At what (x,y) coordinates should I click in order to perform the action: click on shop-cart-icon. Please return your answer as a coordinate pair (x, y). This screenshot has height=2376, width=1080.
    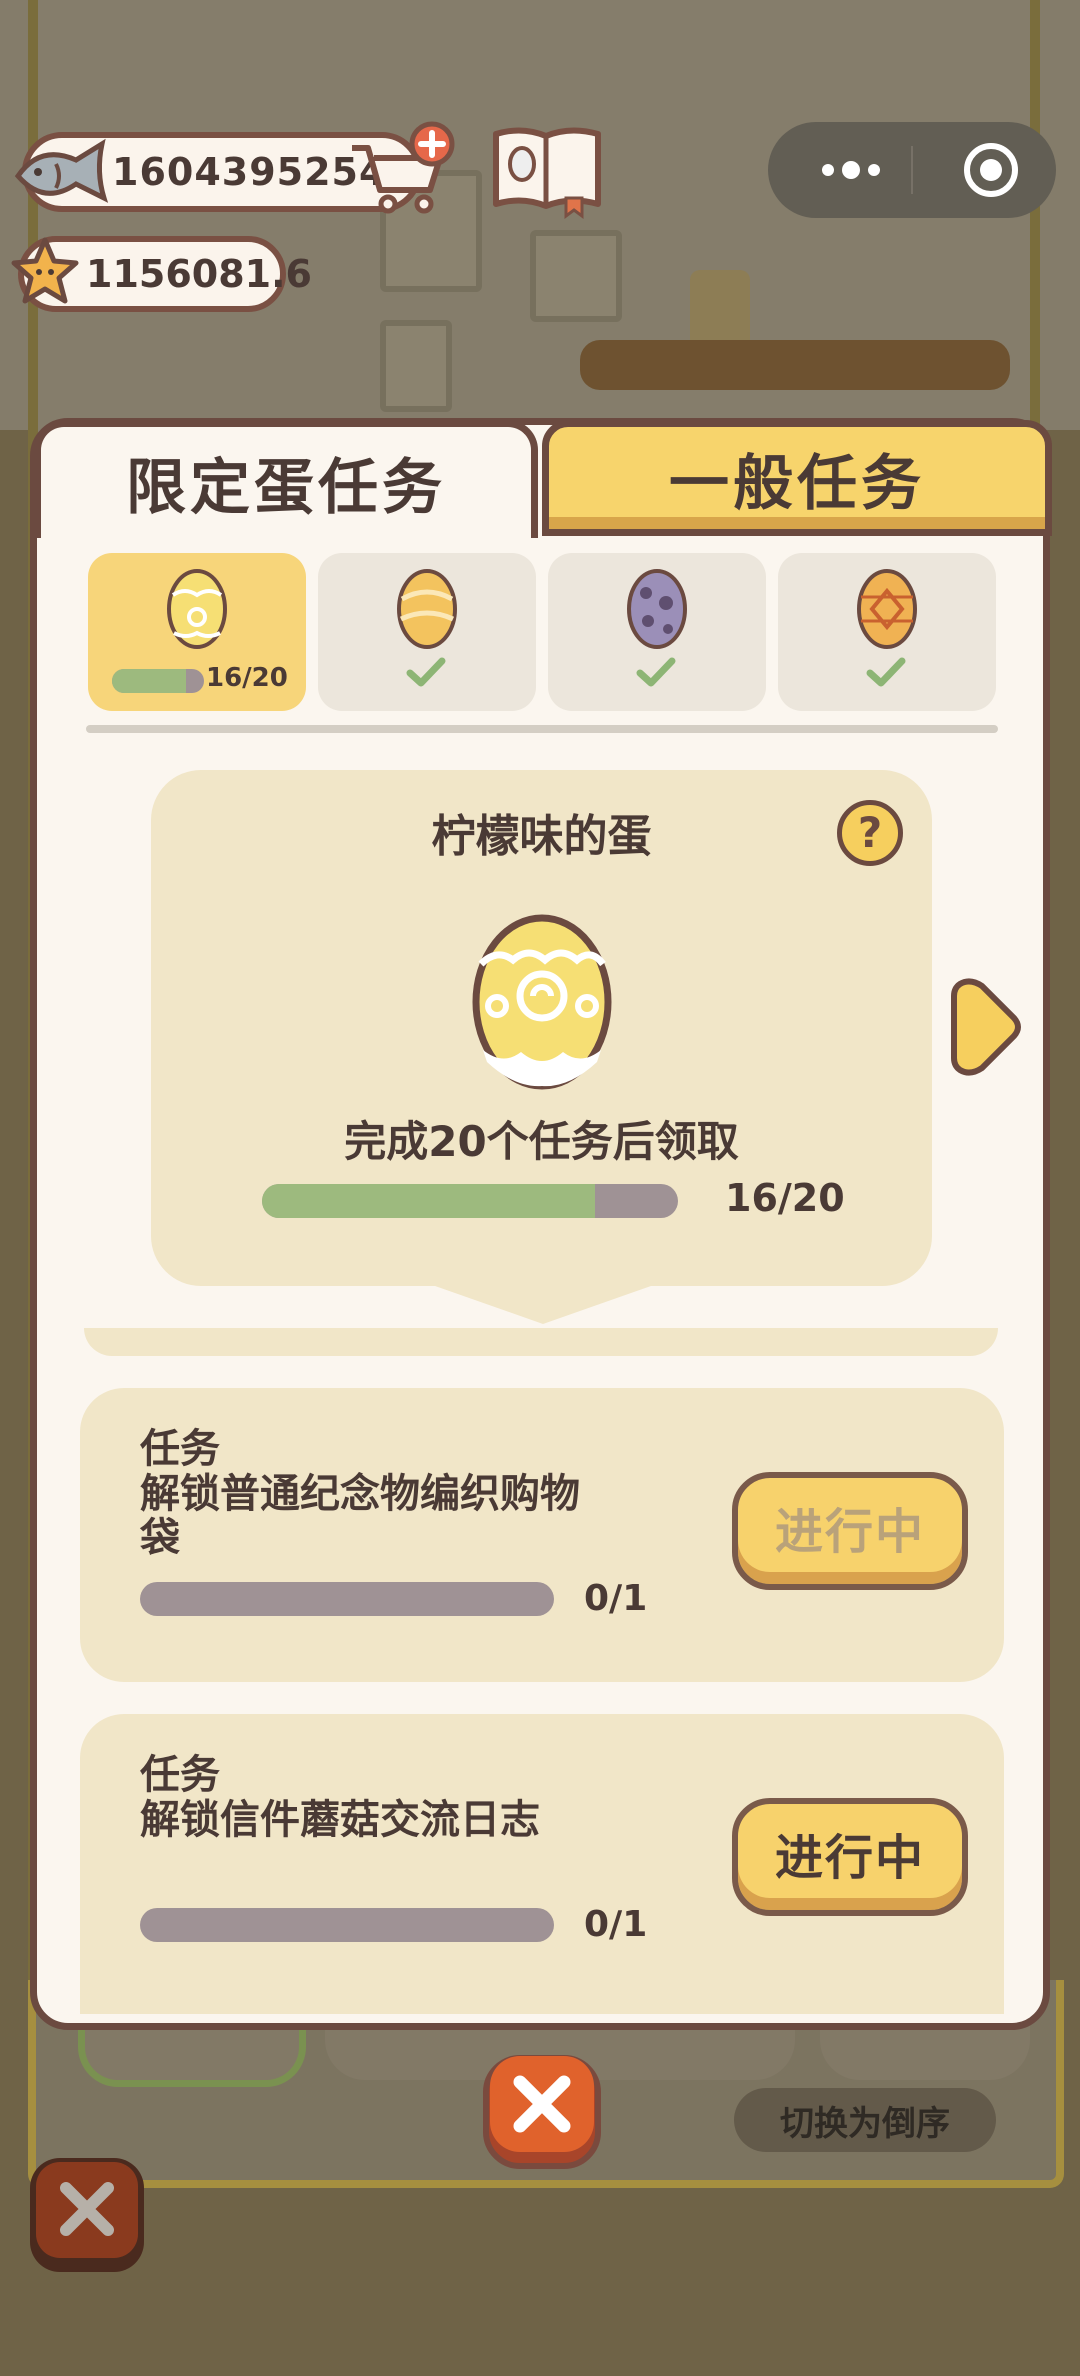
    Looking at the image, I should click on (401, 168).